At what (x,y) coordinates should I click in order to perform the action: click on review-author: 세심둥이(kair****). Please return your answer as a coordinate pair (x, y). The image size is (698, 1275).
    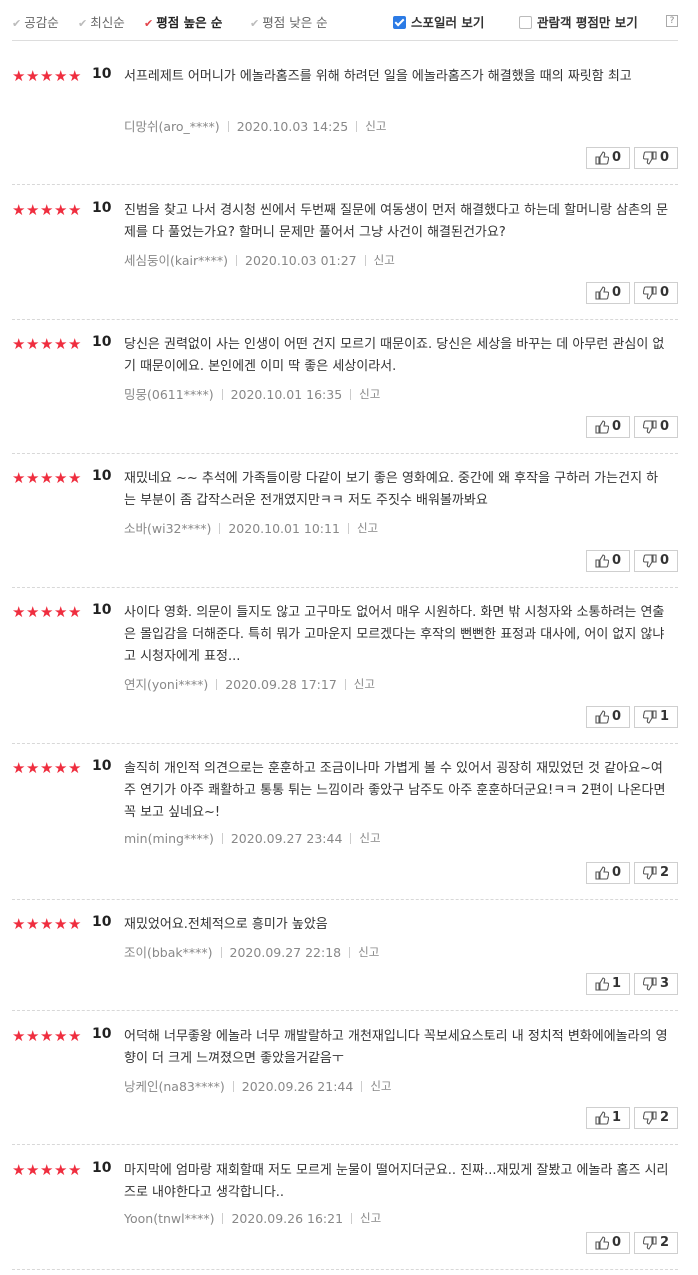
    Looking at the image, I should click on (176, 260).